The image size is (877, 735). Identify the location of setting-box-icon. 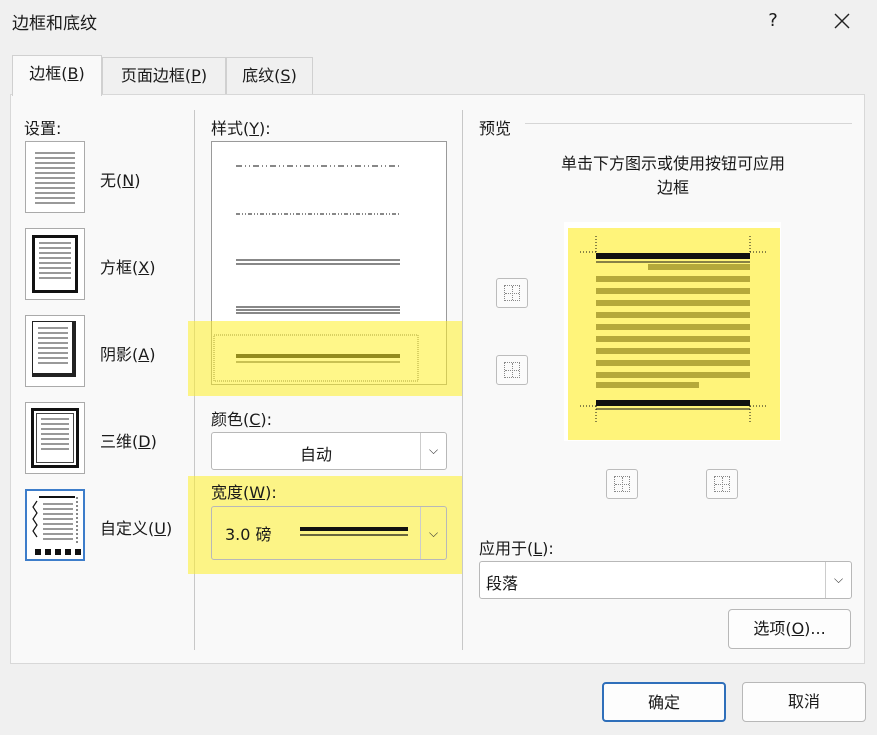
(55, 264).